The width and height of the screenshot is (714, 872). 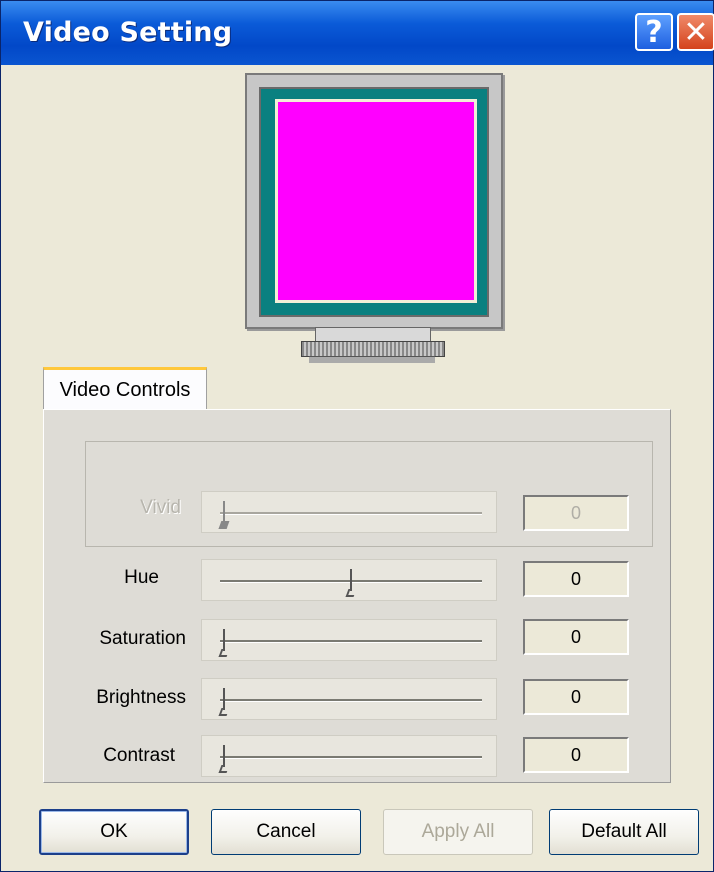 What do you see at coordinates (141, 577) in the screenshot?
I see `hue-label: Hue` at bounding box center [141, 577].